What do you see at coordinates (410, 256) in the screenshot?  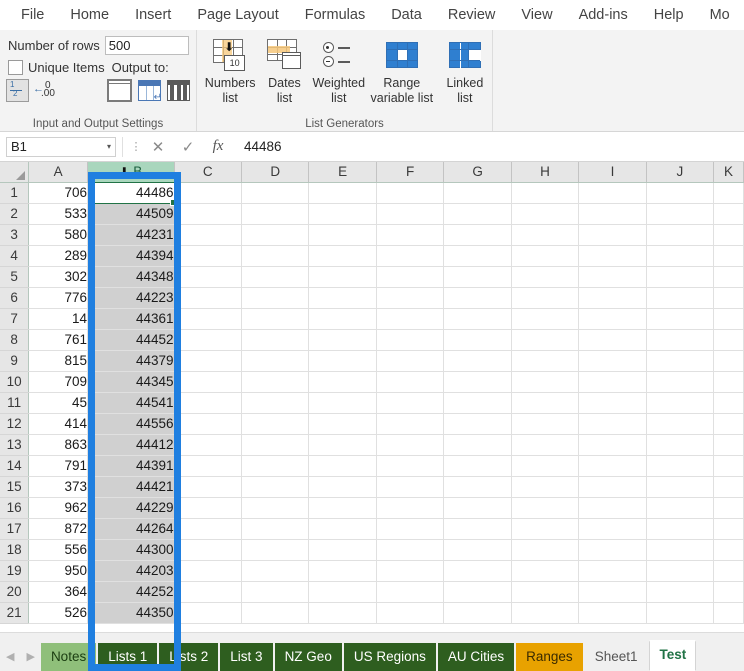 I see `cell-F4` at bounding box center [410, 256].